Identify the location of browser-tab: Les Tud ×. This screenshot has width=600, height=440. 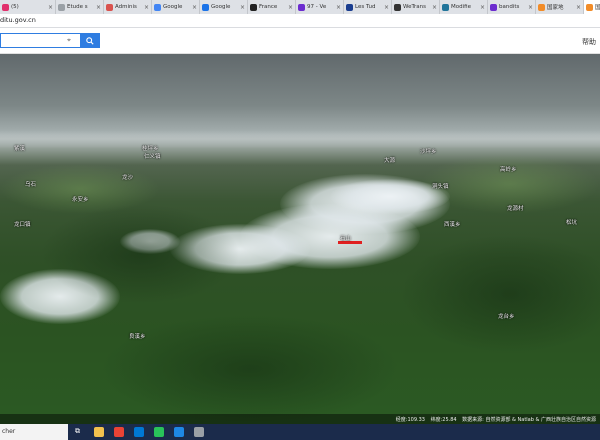
(368, 7).